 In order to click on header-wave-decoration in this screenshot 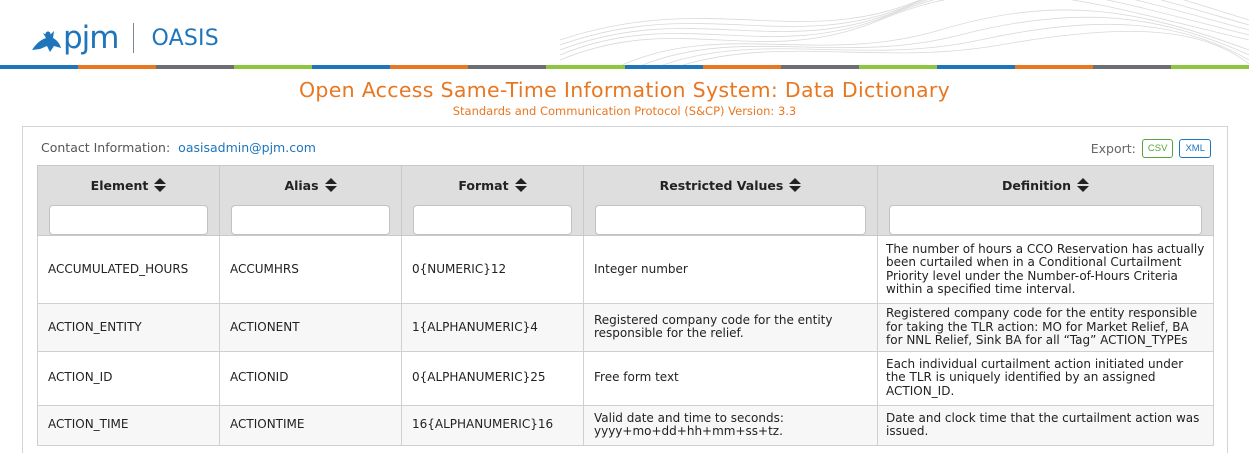, I will do `click(904, 33)`.